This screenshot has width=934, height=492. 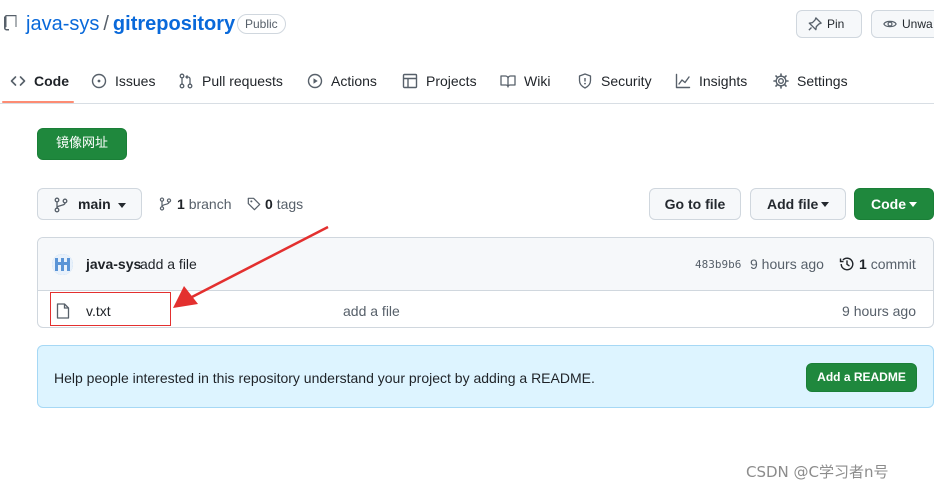 I want to click on table-icon, so click(x=410, y=81).